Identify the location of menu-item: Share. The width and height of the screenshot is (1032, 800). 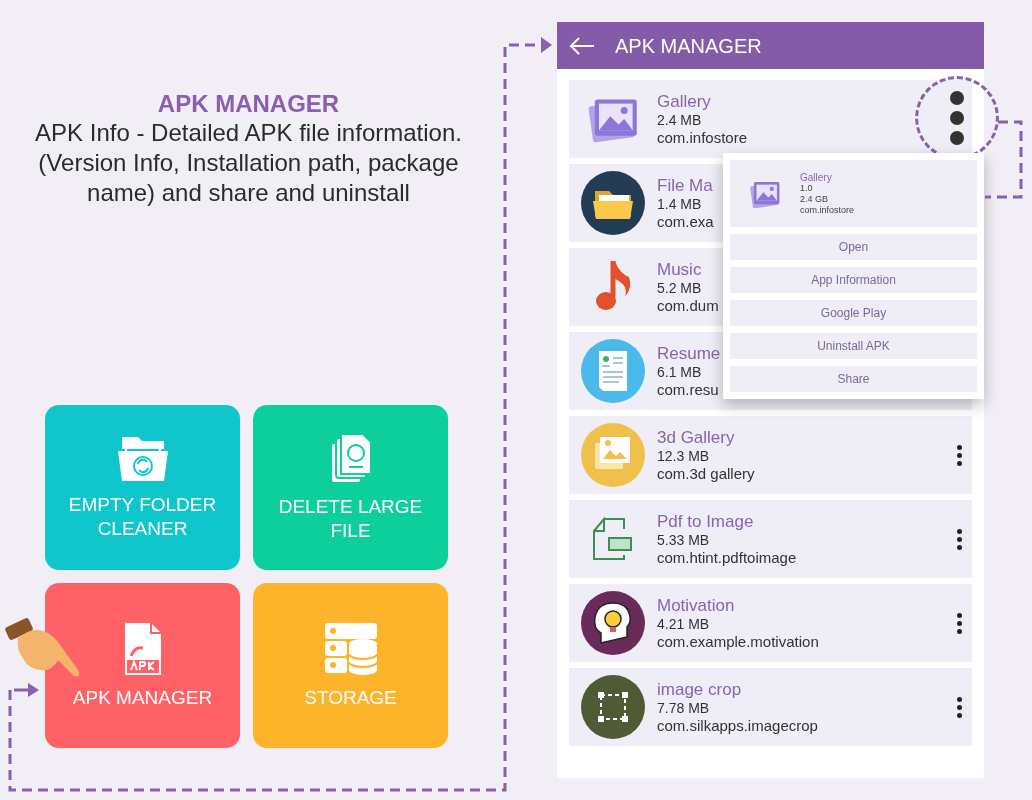
(853, 379).